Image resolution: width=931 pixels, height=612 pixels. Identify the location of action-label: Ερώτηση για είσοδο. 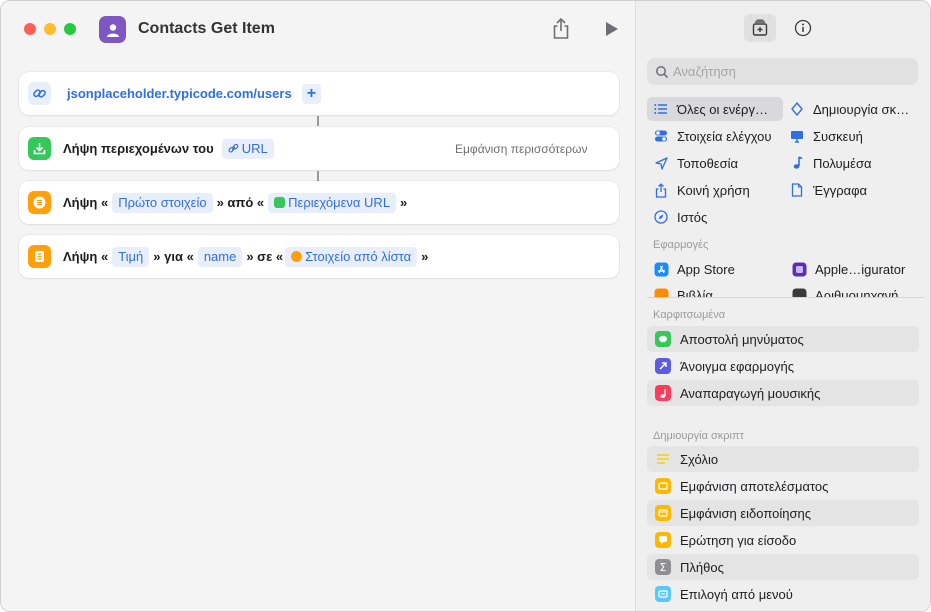
(738, 540).